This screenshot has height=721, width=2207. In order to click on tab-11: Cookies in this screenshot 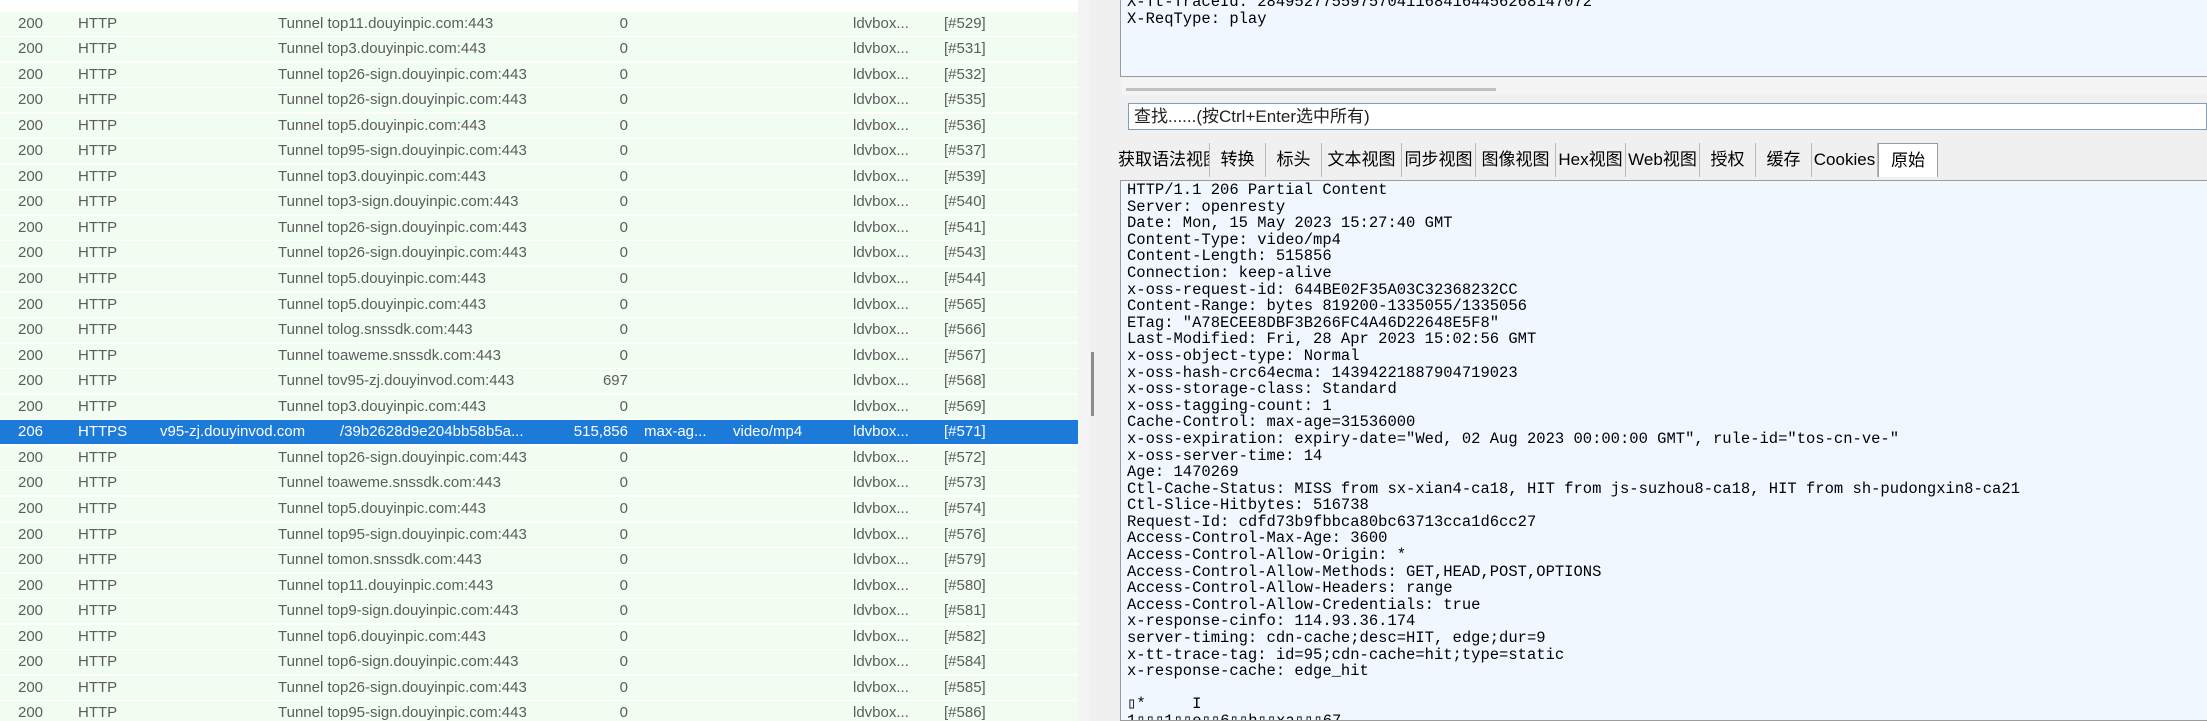, I will do `click(1845, 160)`.